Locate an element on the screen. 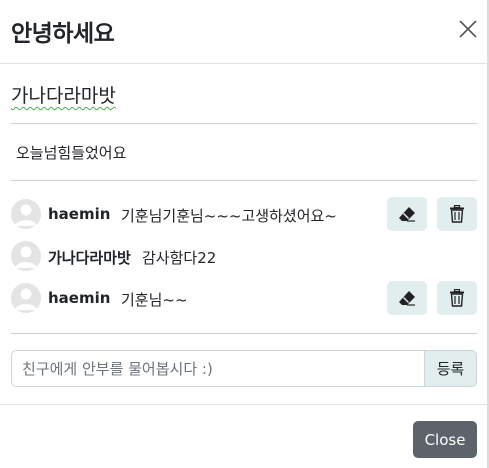  comment-item: 가나다라마밧 감사함다22 is located at coordinates (244, 257).